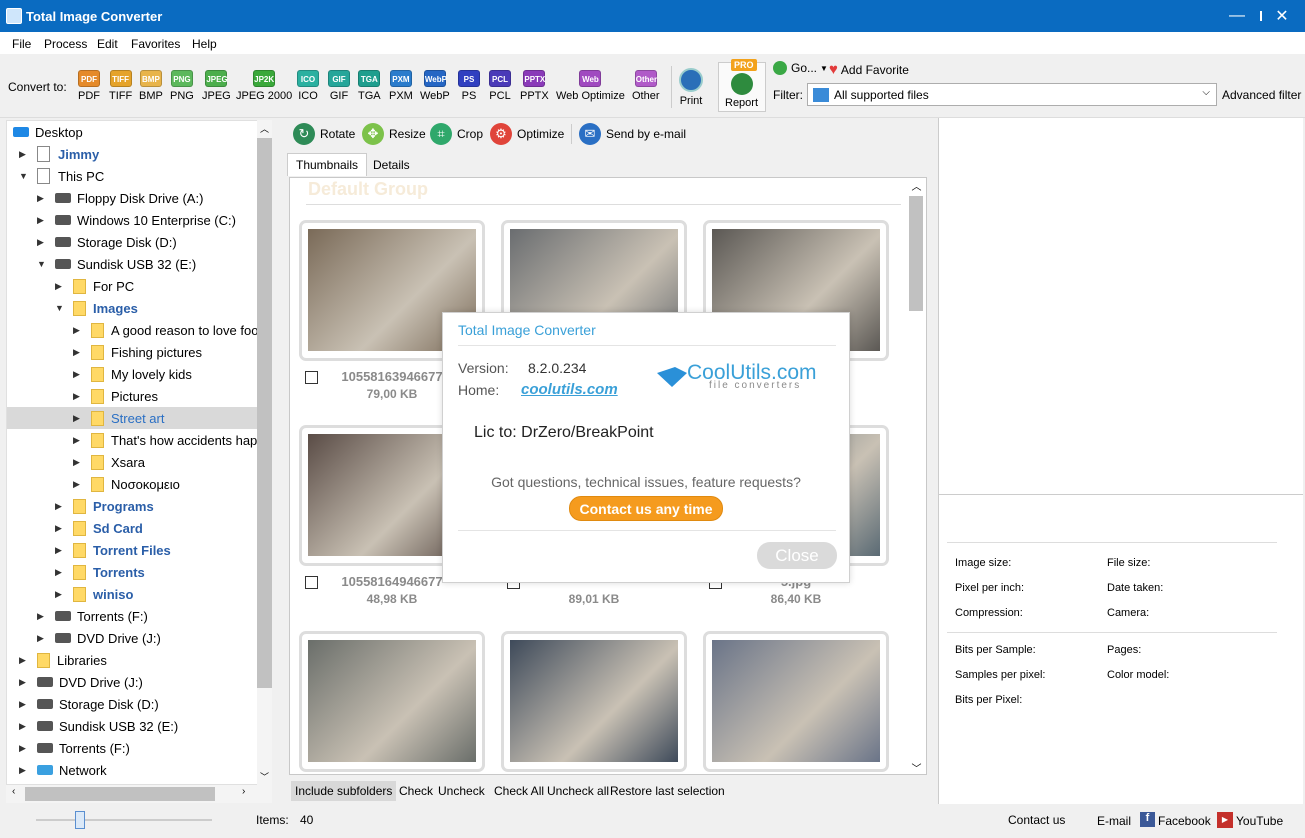 The height and width of the screenshot is (838, 1305). What do you see at coordinates (869, 69) in the screenshot?
I see `add-favorite-button: ♥ Add Favorite` at bounding box center [869, 69].